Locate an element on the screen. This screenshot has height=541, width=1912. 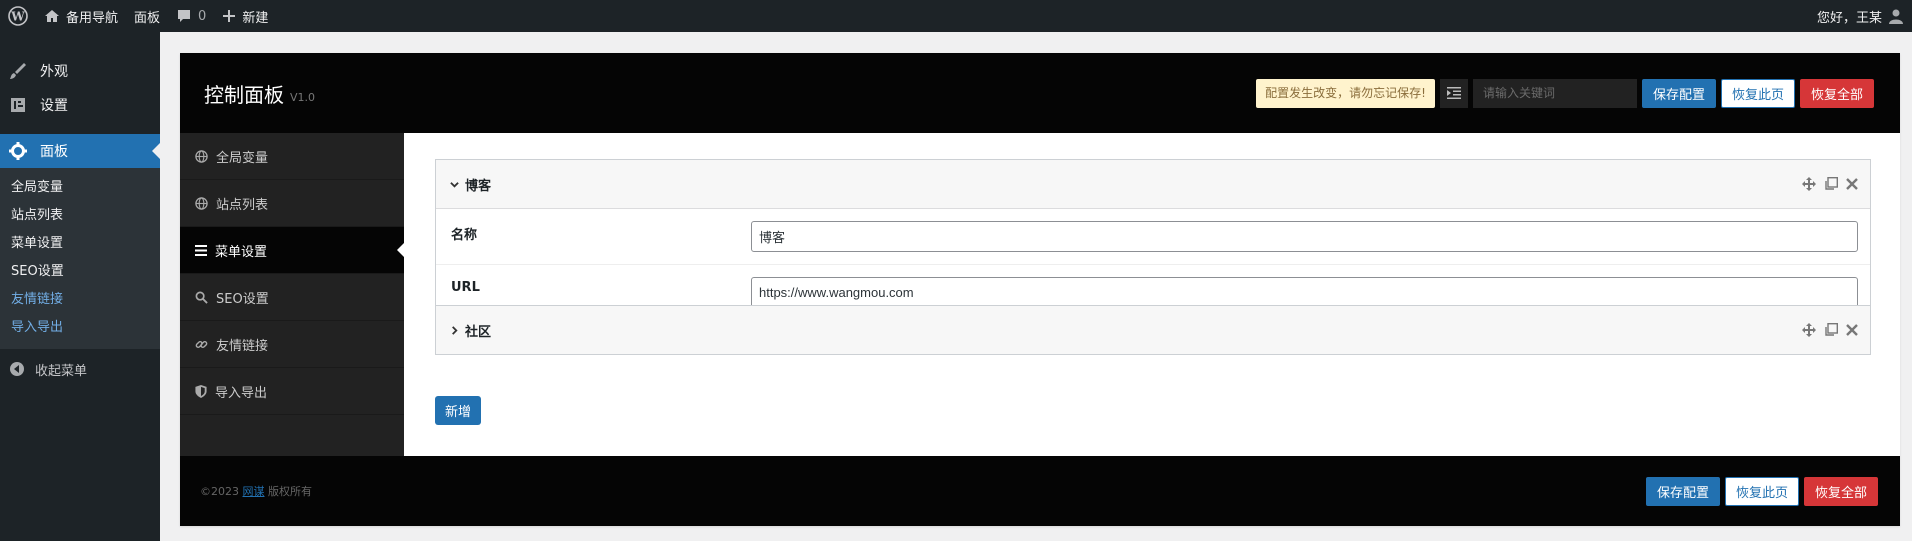
nav-item-site-list: 站点列表 is located at coordinates (292, 203).